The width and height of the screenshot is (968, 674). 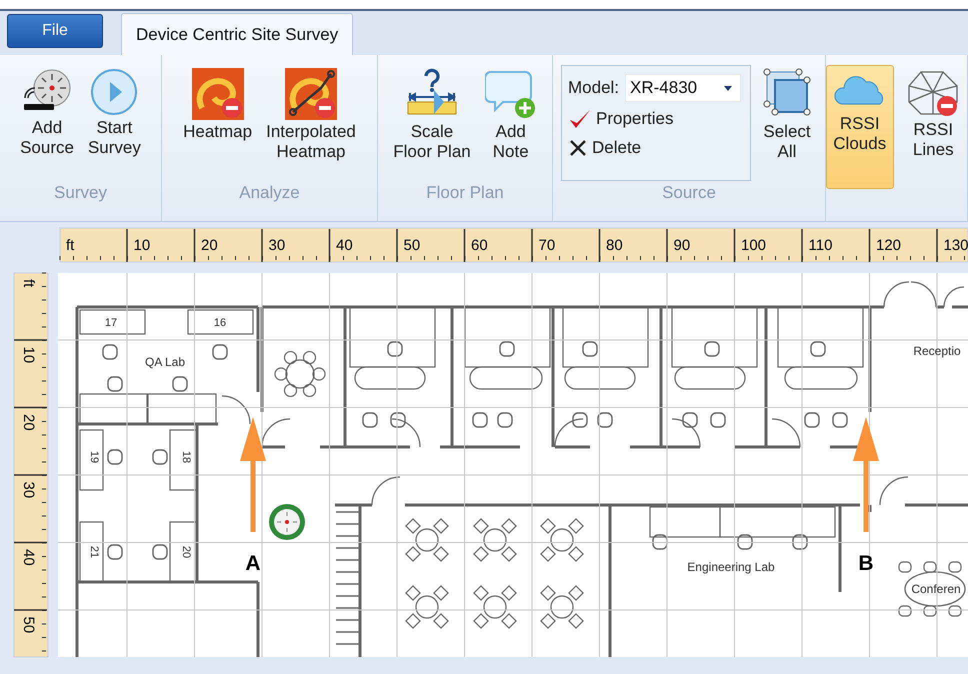 I want to click on marker-label: A, so click(x=253, y=563).